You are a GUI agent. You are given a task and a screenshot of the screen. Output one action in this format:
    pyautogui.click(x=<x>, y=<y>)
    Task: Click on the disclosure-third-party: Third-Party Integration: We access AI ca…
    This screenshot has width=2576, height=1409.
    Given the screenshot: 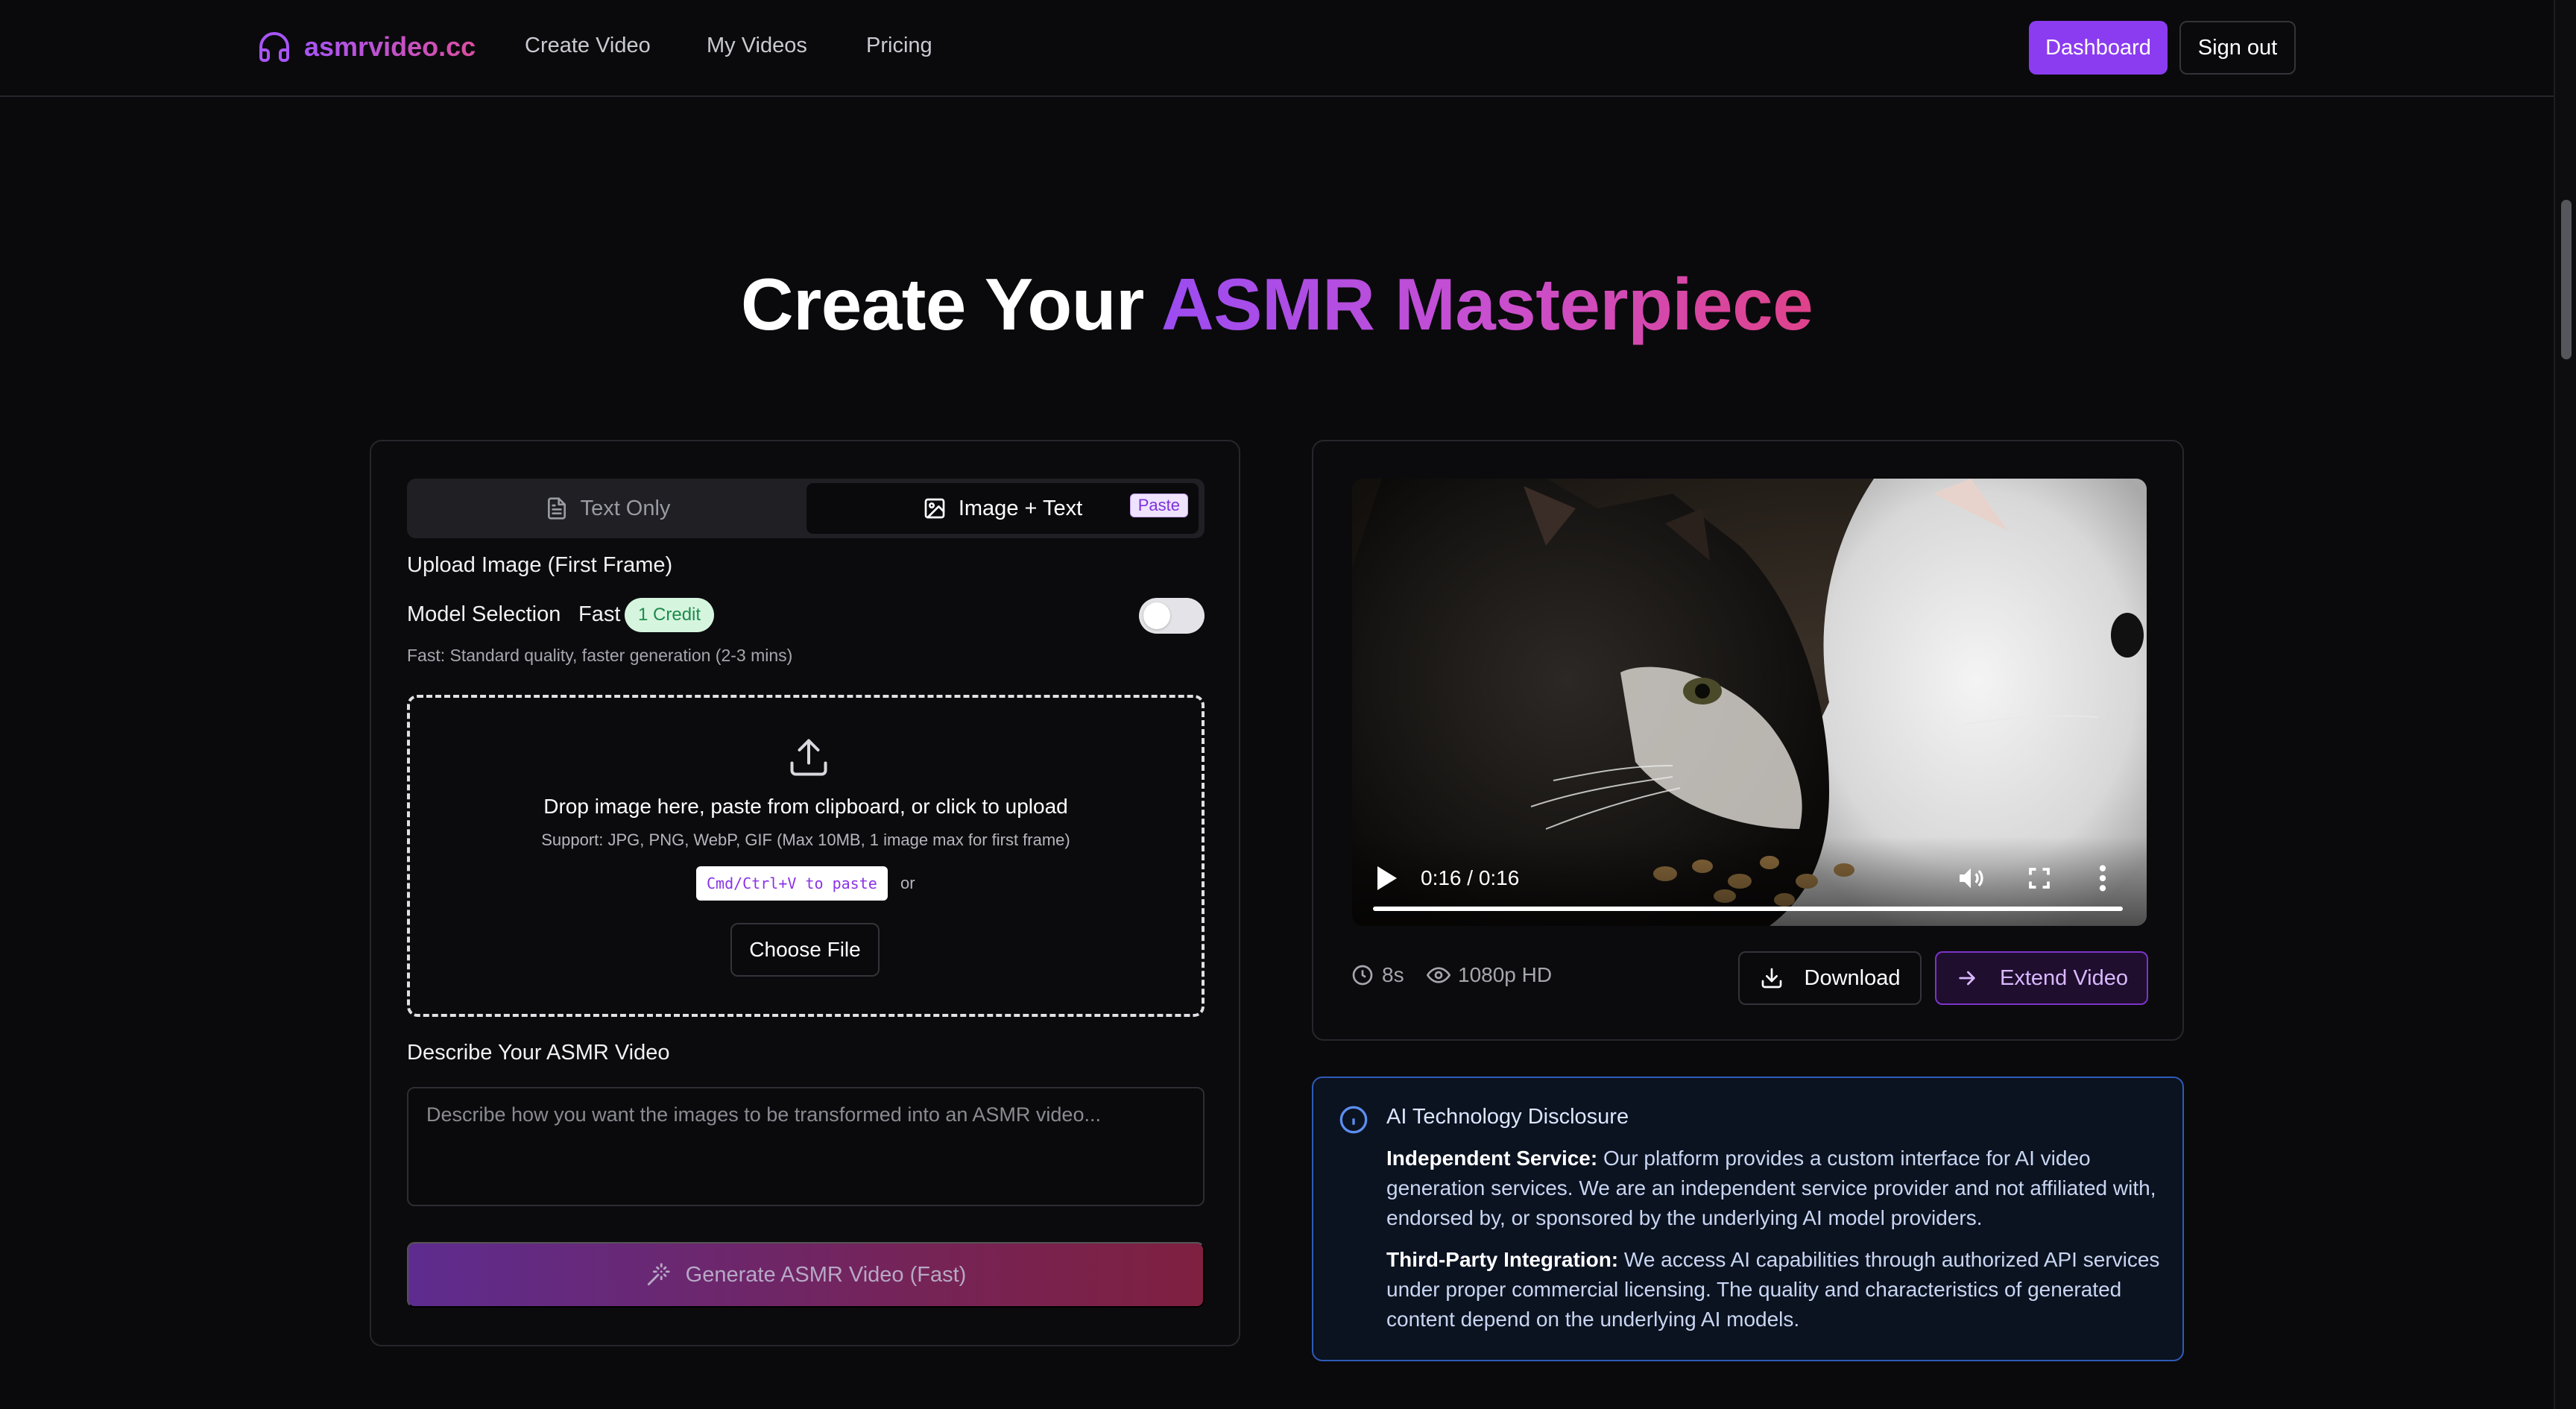 What is the action you would take?
    pyautogui.click(x=1774, y=1290)
    